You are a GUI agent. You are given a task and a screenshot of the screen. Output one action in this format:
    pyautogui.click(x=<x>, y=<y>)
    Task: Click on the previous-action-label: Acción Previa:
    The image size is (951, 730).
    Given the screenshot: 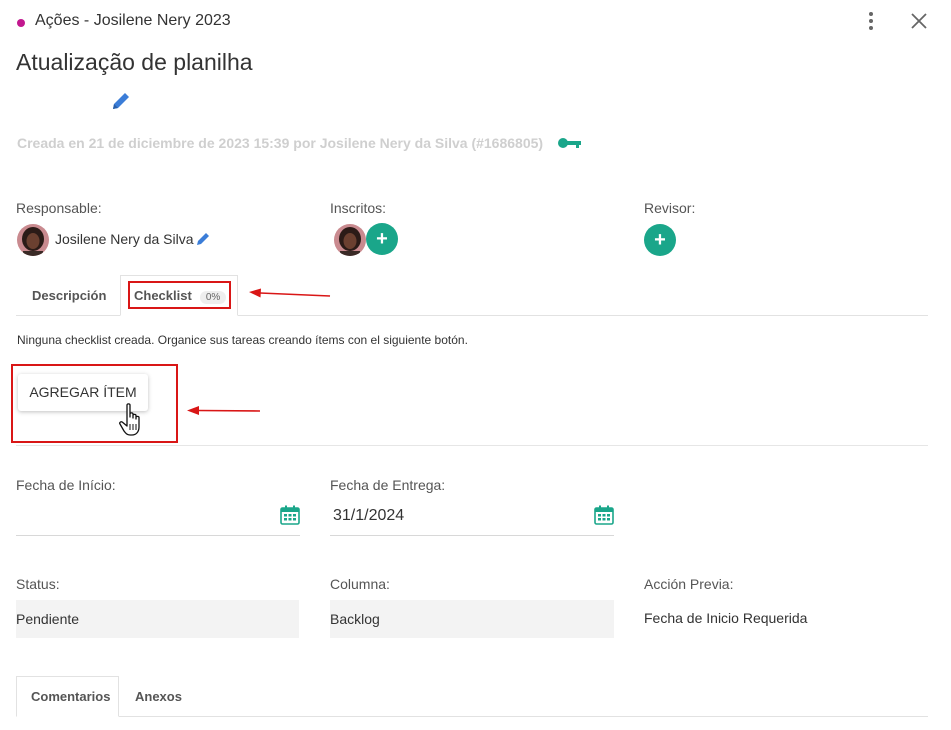 What is the action you would take?
    pyautogui.click(x=689, y=584)
    